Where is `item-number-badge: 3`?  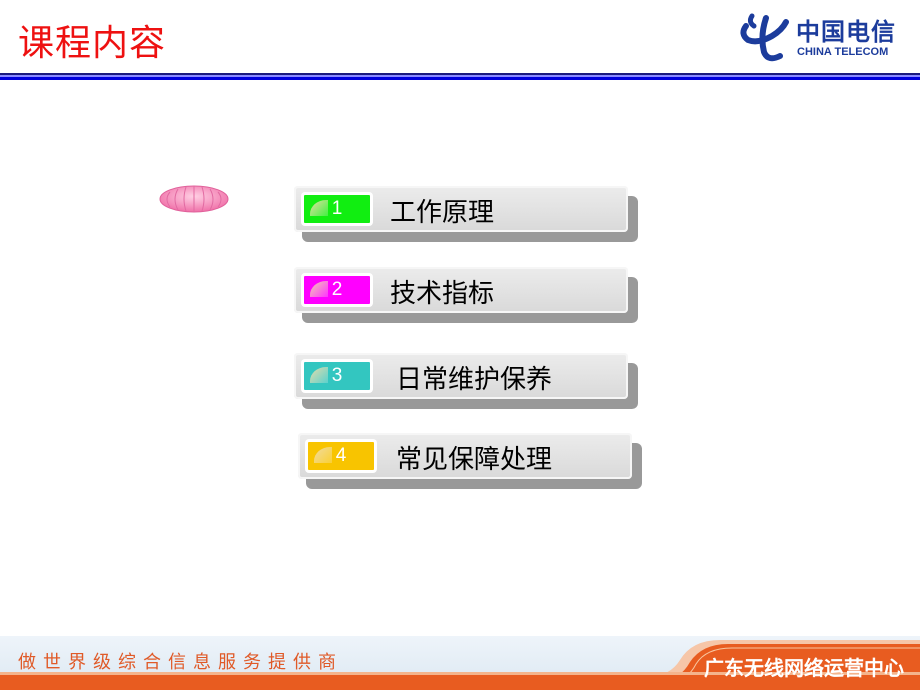 item-number-badge: 3 is located at coordinates (337, 376).